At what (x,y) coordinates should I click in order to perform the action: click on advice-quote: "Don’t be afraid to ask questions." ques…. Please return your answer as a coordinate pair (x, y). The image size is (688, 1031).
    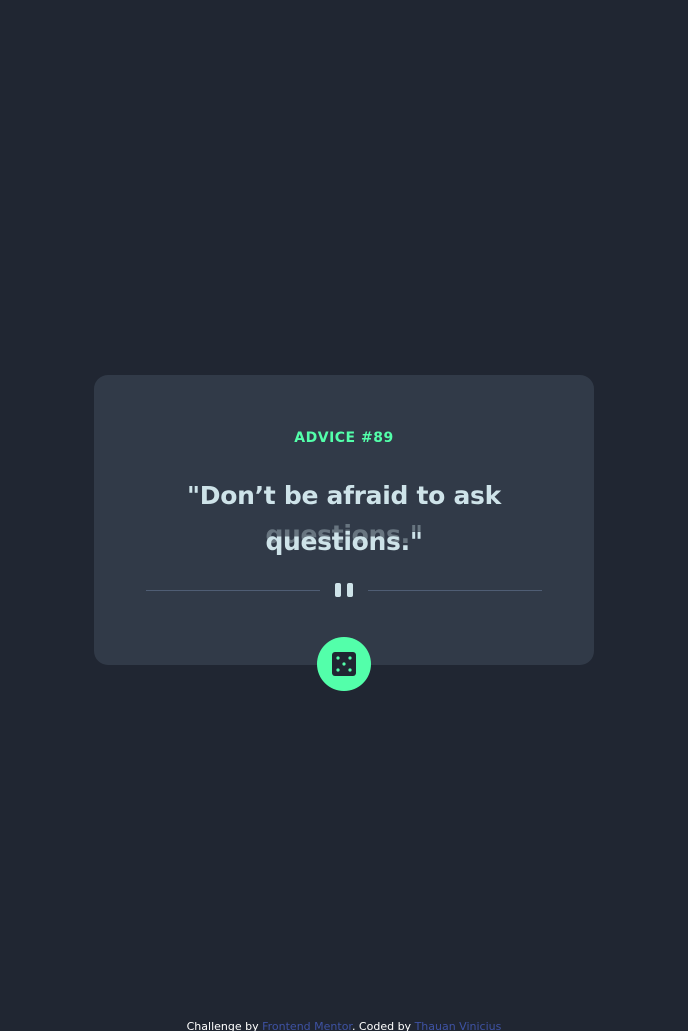
    Looking at the image, I should click on (344, 519).